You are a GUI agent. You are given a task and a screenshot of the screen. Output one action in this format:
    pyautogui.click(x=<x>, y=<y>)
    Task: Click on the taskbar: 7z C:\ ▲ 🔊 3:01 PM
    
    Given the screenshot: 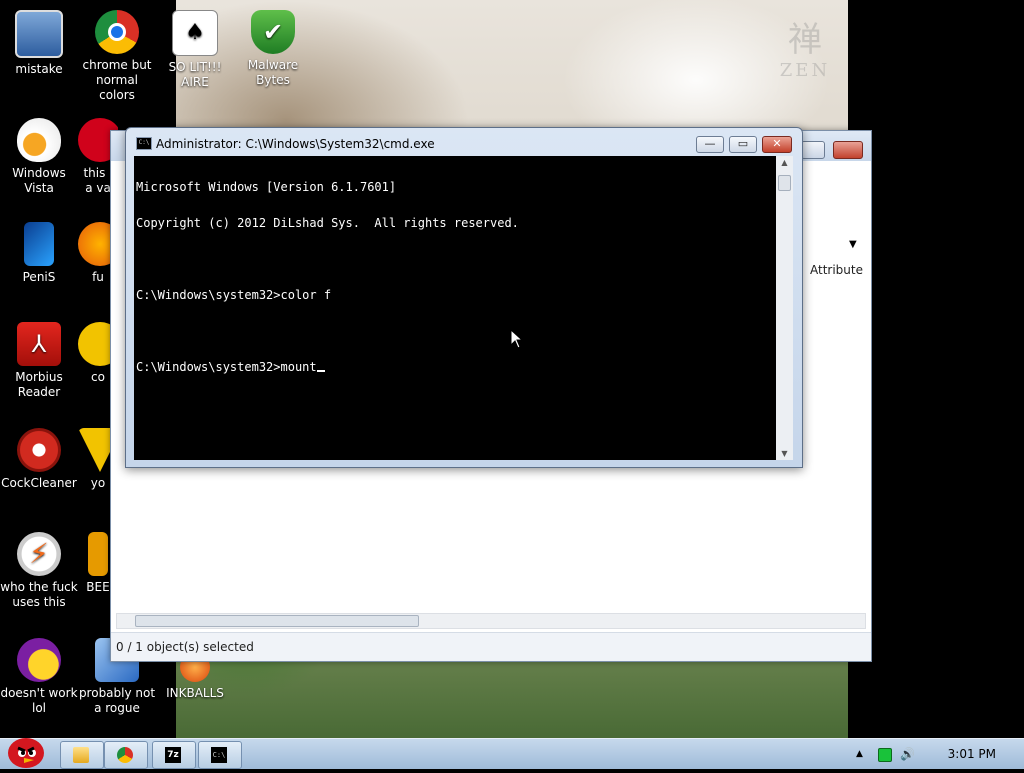 What is the action you would take?
    pyautogui.click(x=512, y=753)
    